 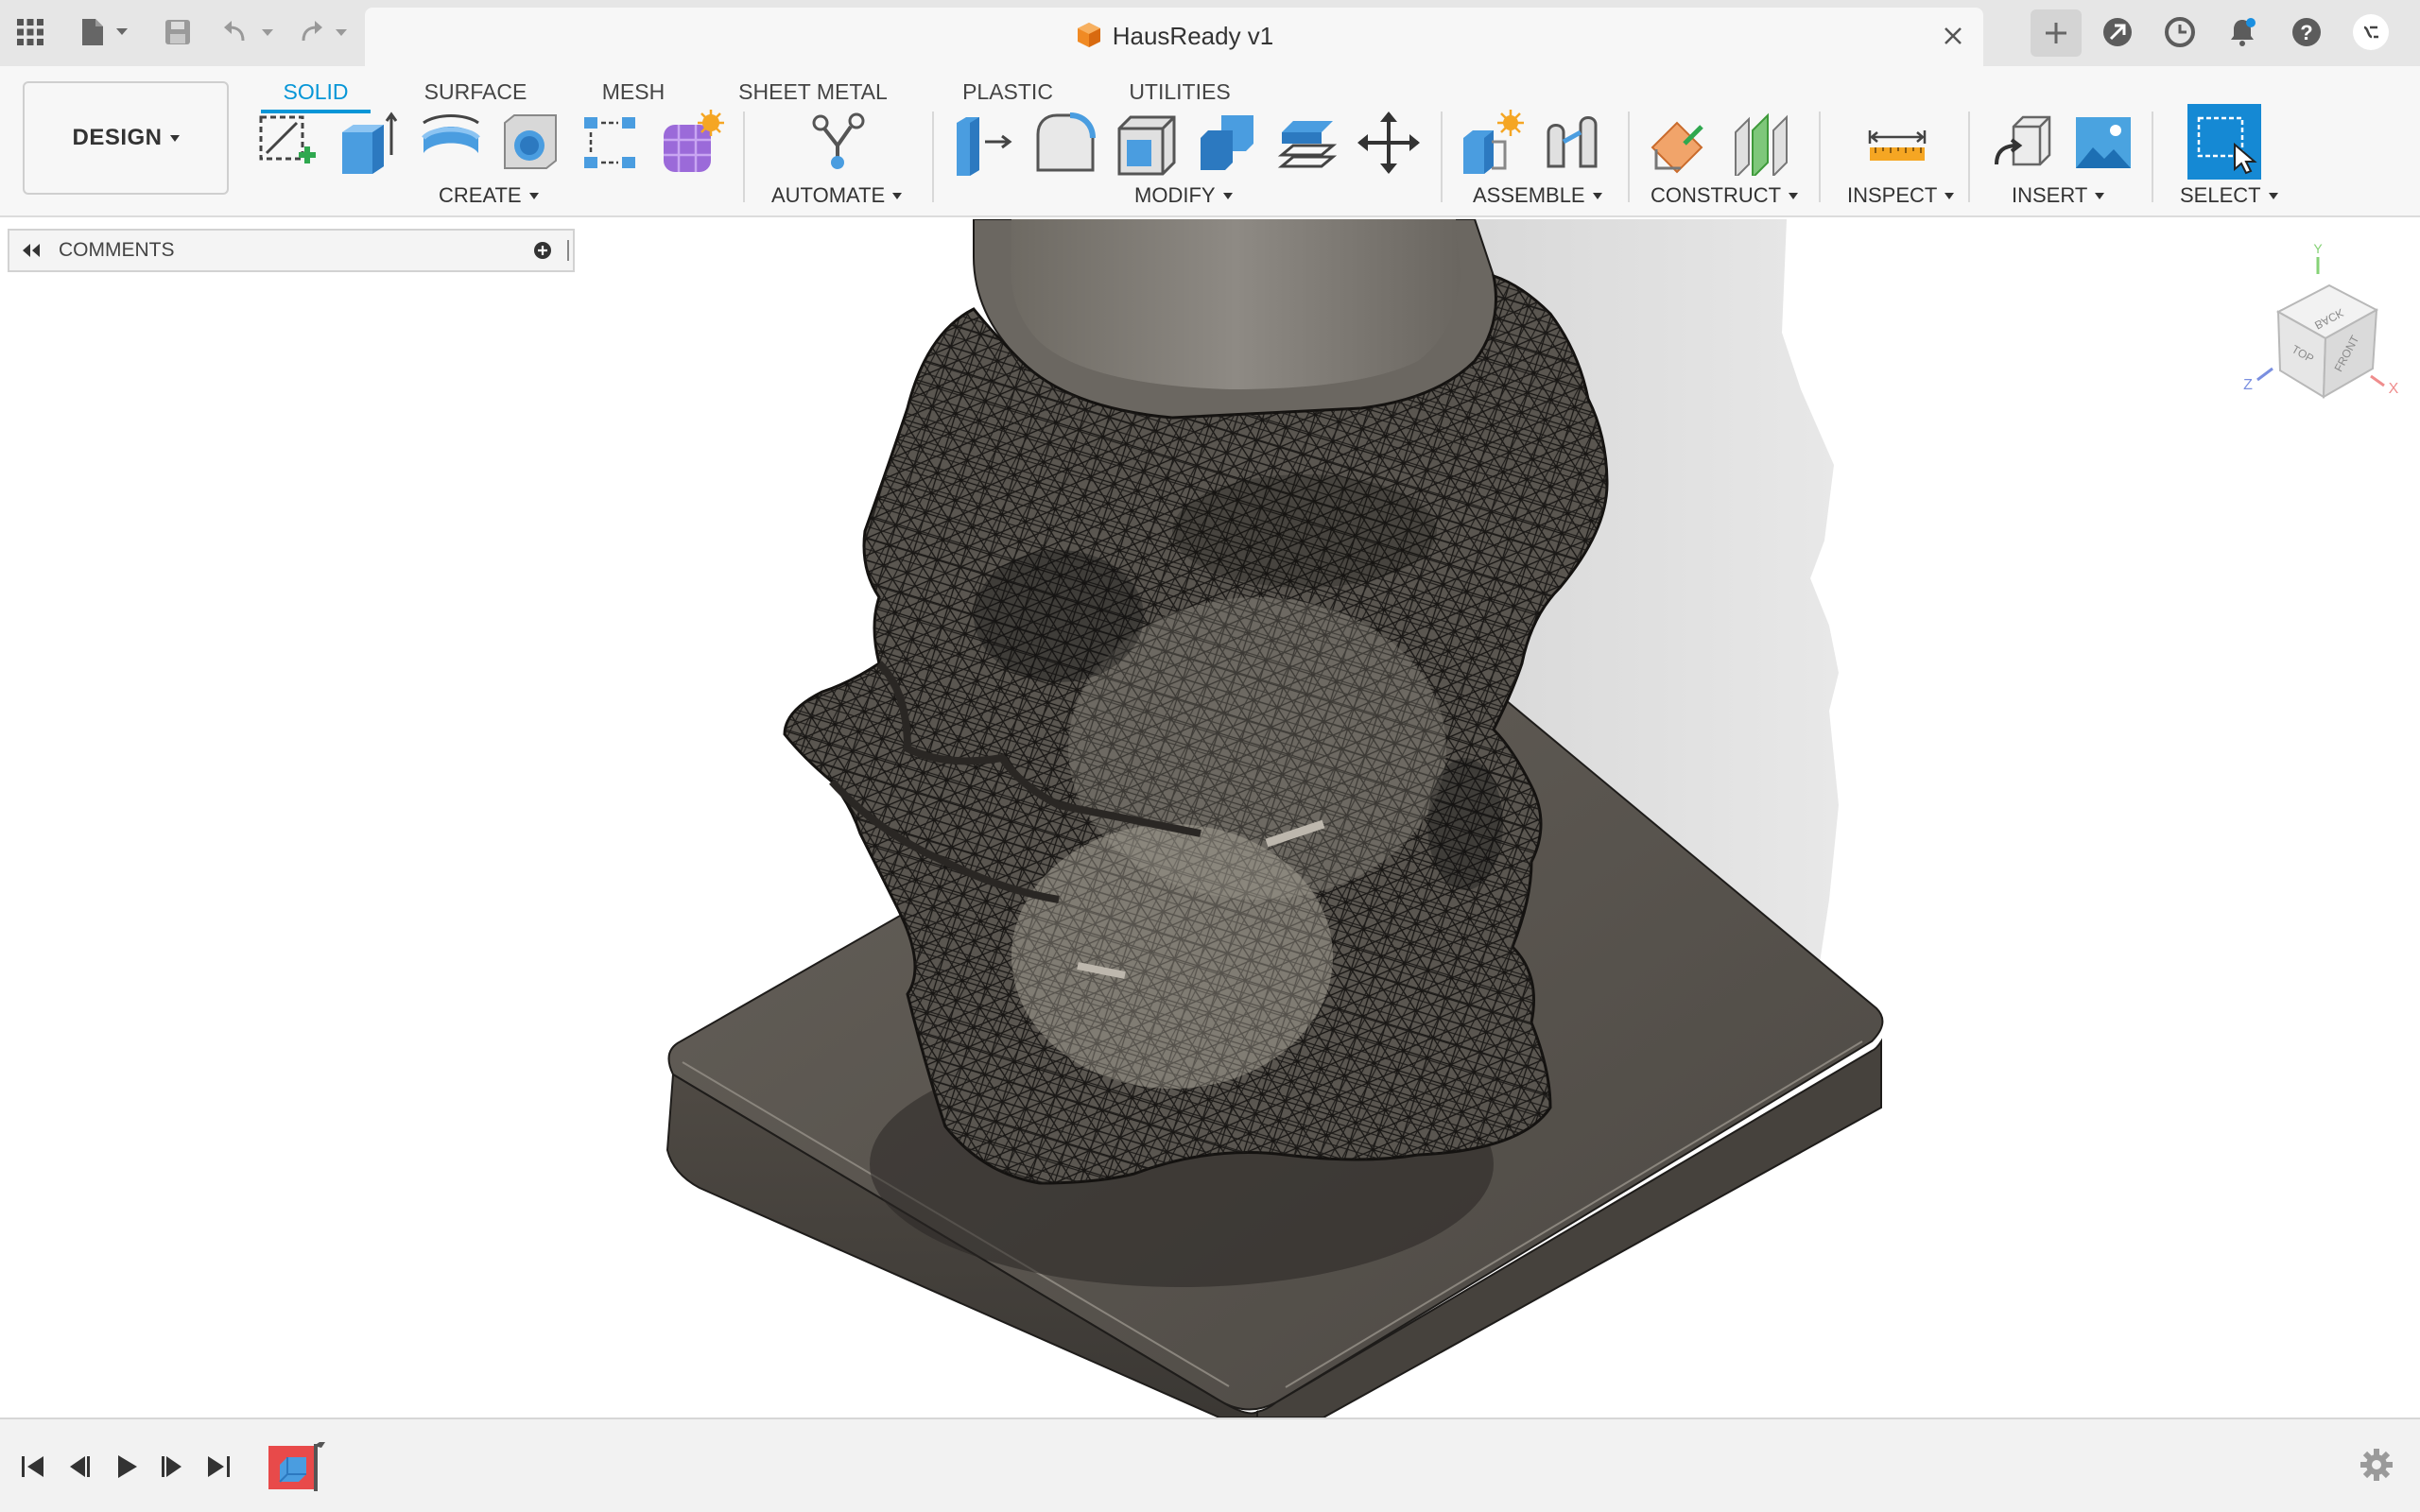 What do you see at coordinates (1146, 145) in the screenshot?
I see `shell-icon` at bounding box center [1146, 145].